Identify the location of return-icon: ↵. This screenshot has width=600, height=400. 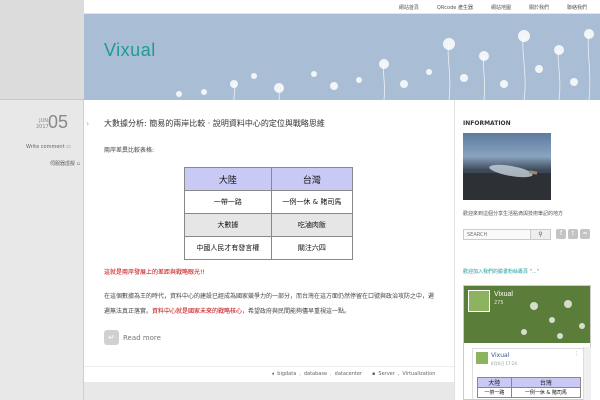
(111, 337).